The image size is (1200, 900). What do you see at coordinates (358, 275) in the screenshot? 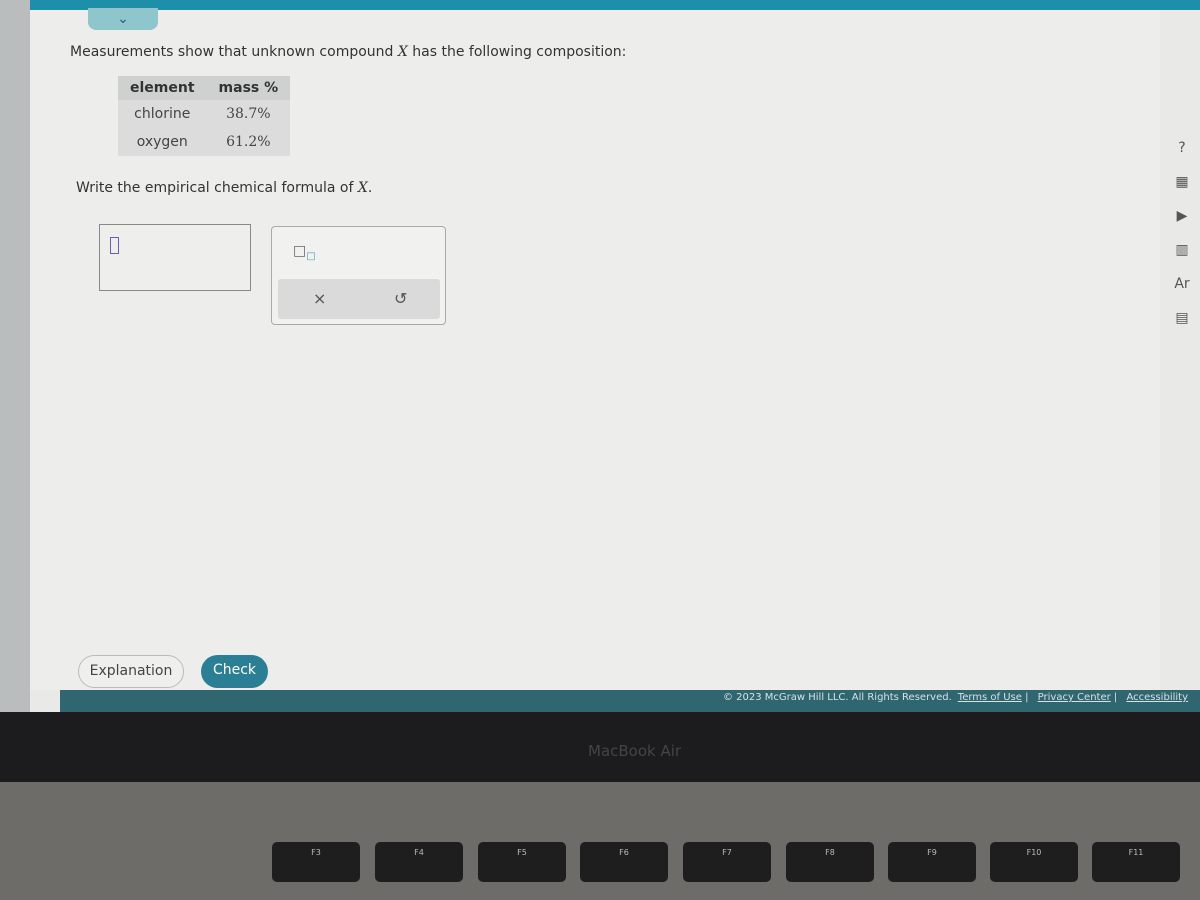
I see `formula-palette: □□ × ↺` at bounding box center [358, 275].